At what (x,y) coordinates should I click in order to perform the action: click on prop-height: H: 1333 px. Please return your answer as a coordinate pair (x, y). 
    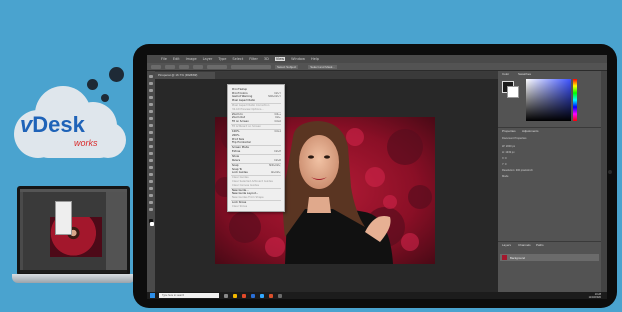
    Looking at the image, I should click on (508, 152).